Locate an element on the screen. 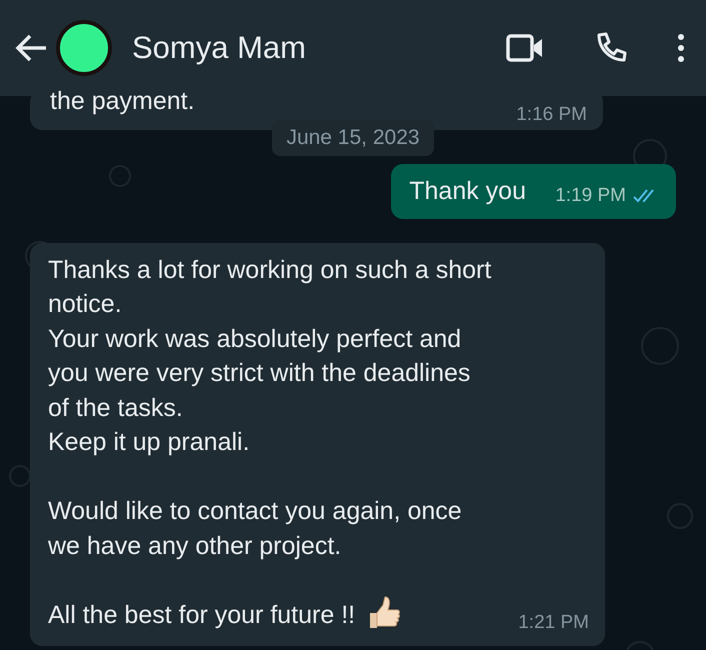 The height and width of the screenshot is (650, 706). message-text: the payment. is located at coordinates (123, 101).